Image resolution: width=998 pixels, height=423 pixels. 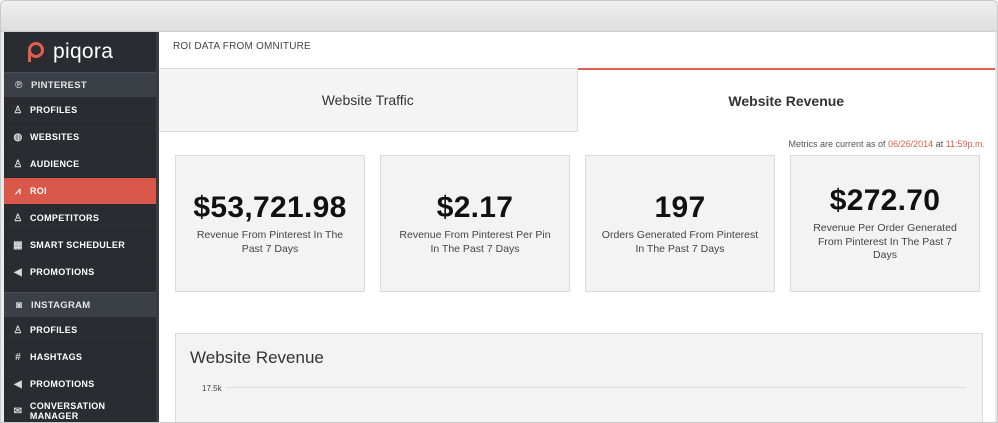 What do you see at coordinates (59, 85) in the screenshot?
I see `section-header-label: PINTEREST` at bounding box center [59, 85].